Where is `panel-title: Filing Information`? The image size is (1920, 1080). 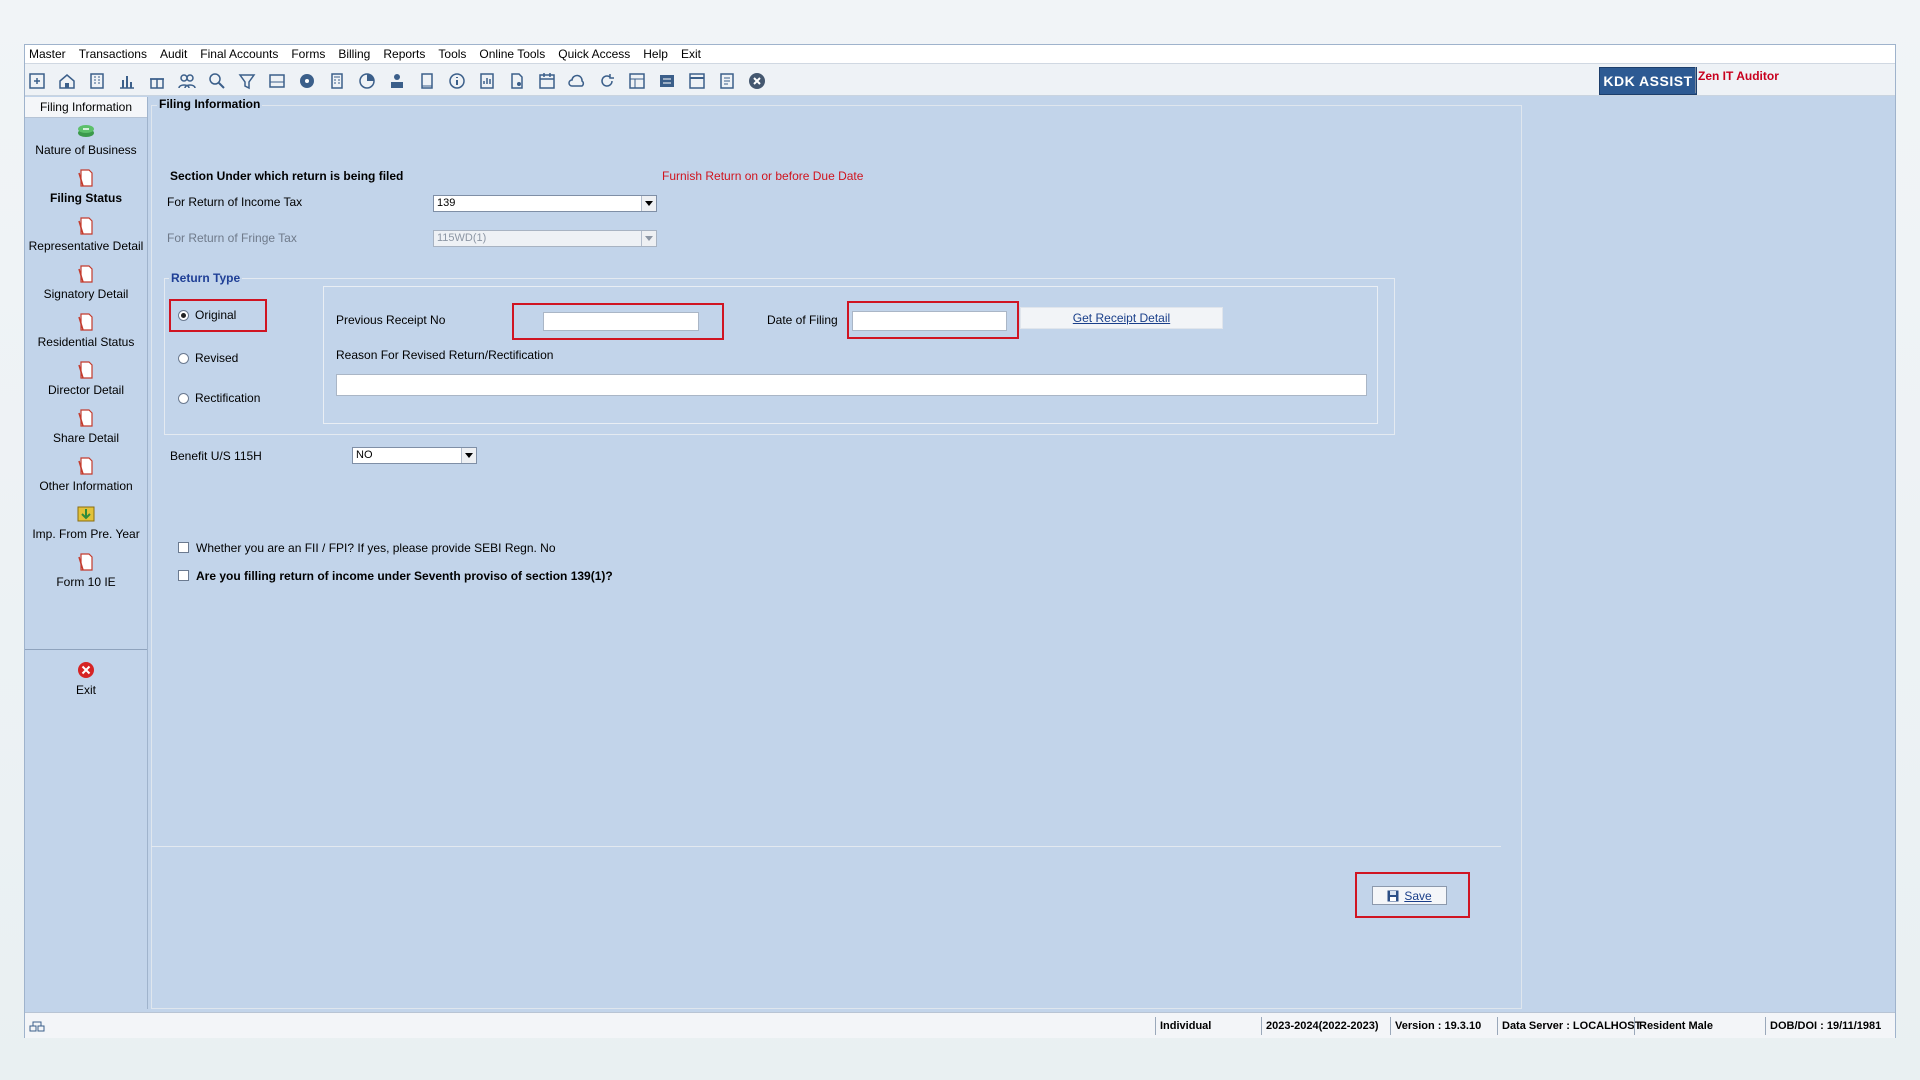 panel-title: Filing Information is located at coordinates (210, 104).